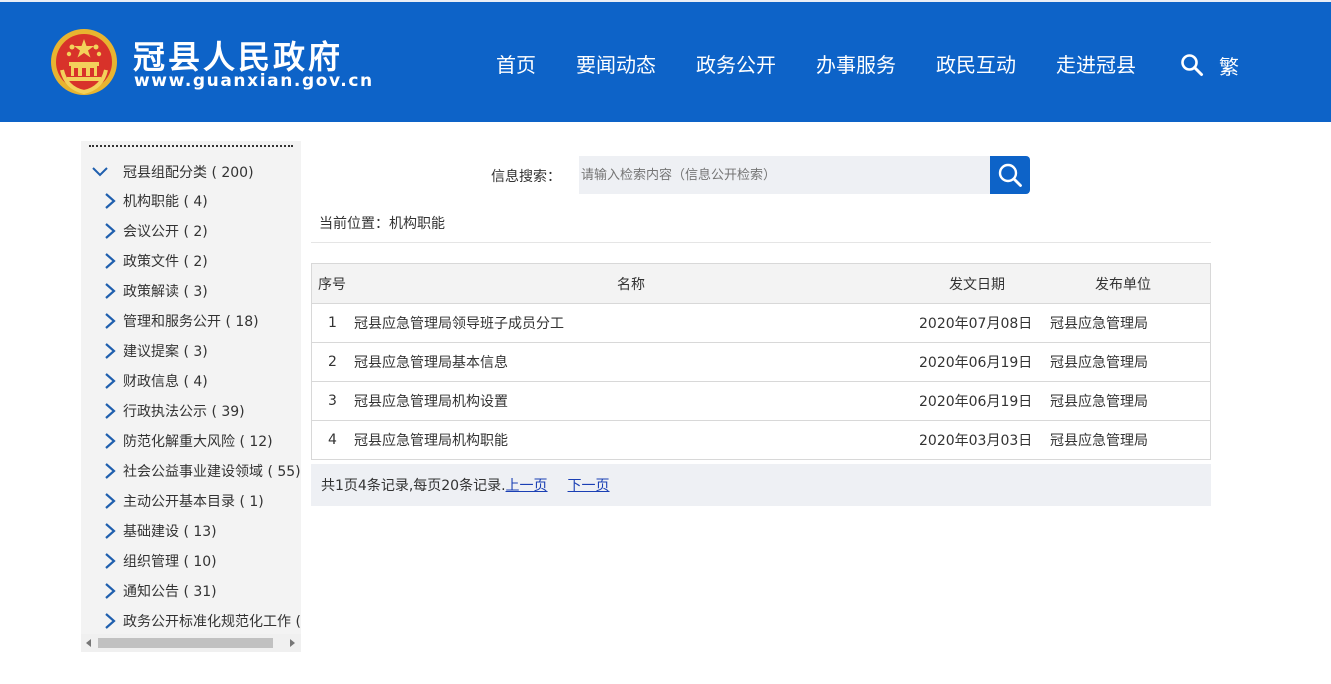  I want to click on sidebar-item-policy-docs: 政策文件 ( 2), so click(202, 261).